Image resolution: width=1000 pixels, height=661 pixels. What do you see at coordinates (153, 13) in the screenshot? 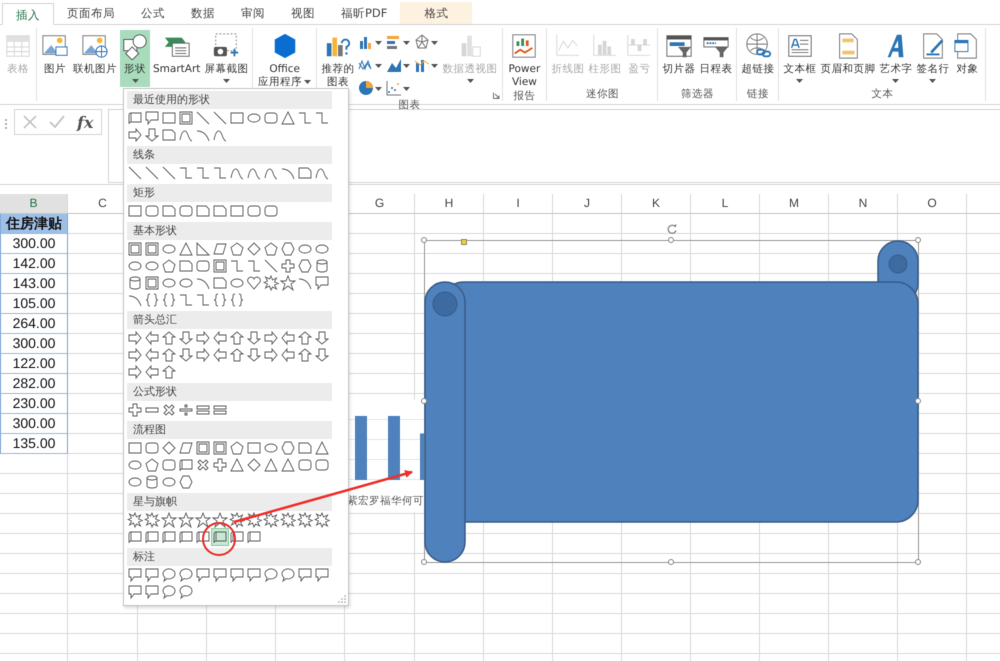
I see `ribbon-tab: 公式` at bounding box center [153, 13].